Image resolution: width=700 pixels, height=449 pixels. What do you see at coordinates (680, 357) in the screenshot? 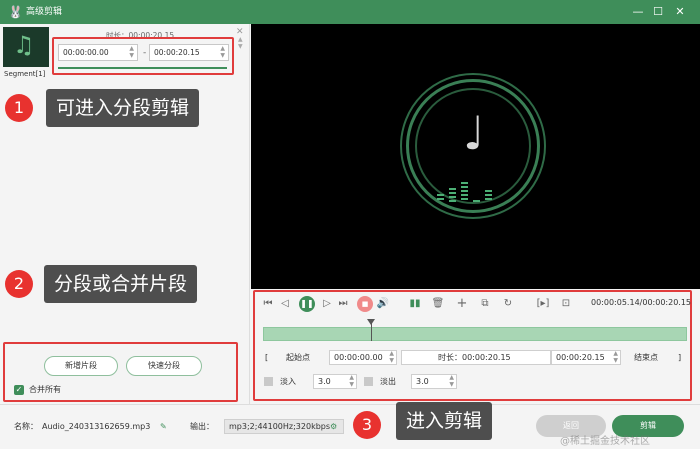
I see `end-bracket: ]` at bounding box center [680, 357].